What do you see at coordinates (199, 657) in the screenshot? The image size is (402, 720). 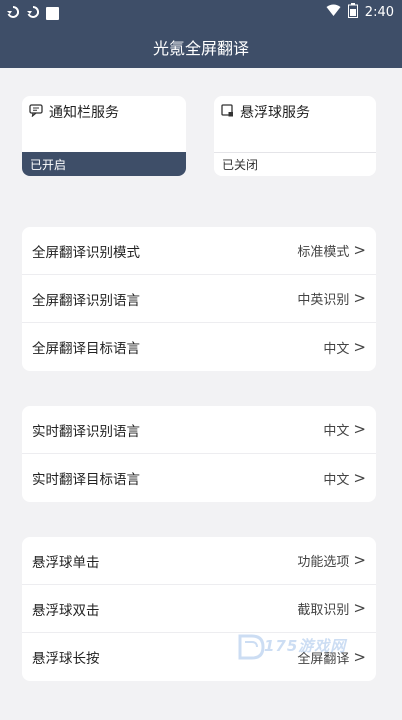 I see `settings-row-ball-long-press: 悬浮球长按 全屏翻译 >` at bounding box center [199, 657].